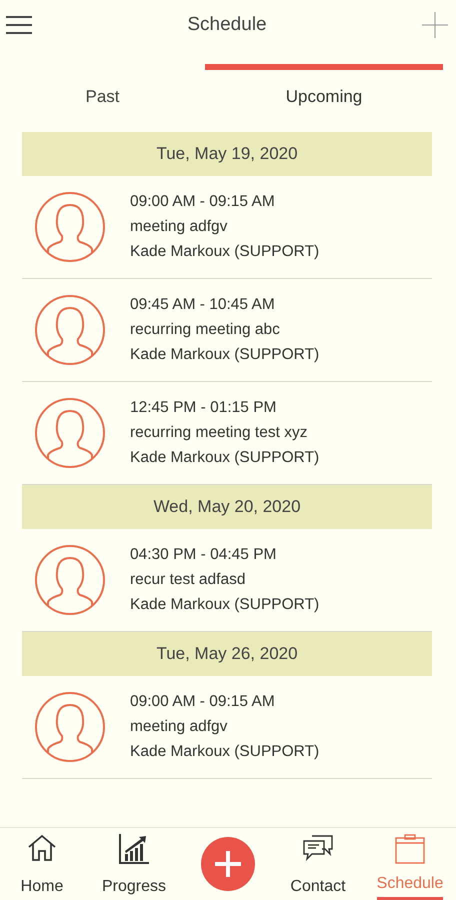 Image resolution: width=456 pixels, height=900 pixels. Describe the element at coordinates (227, 507) in the screenshot. I see `date-header: Wed, May 20, 2020` at that location.